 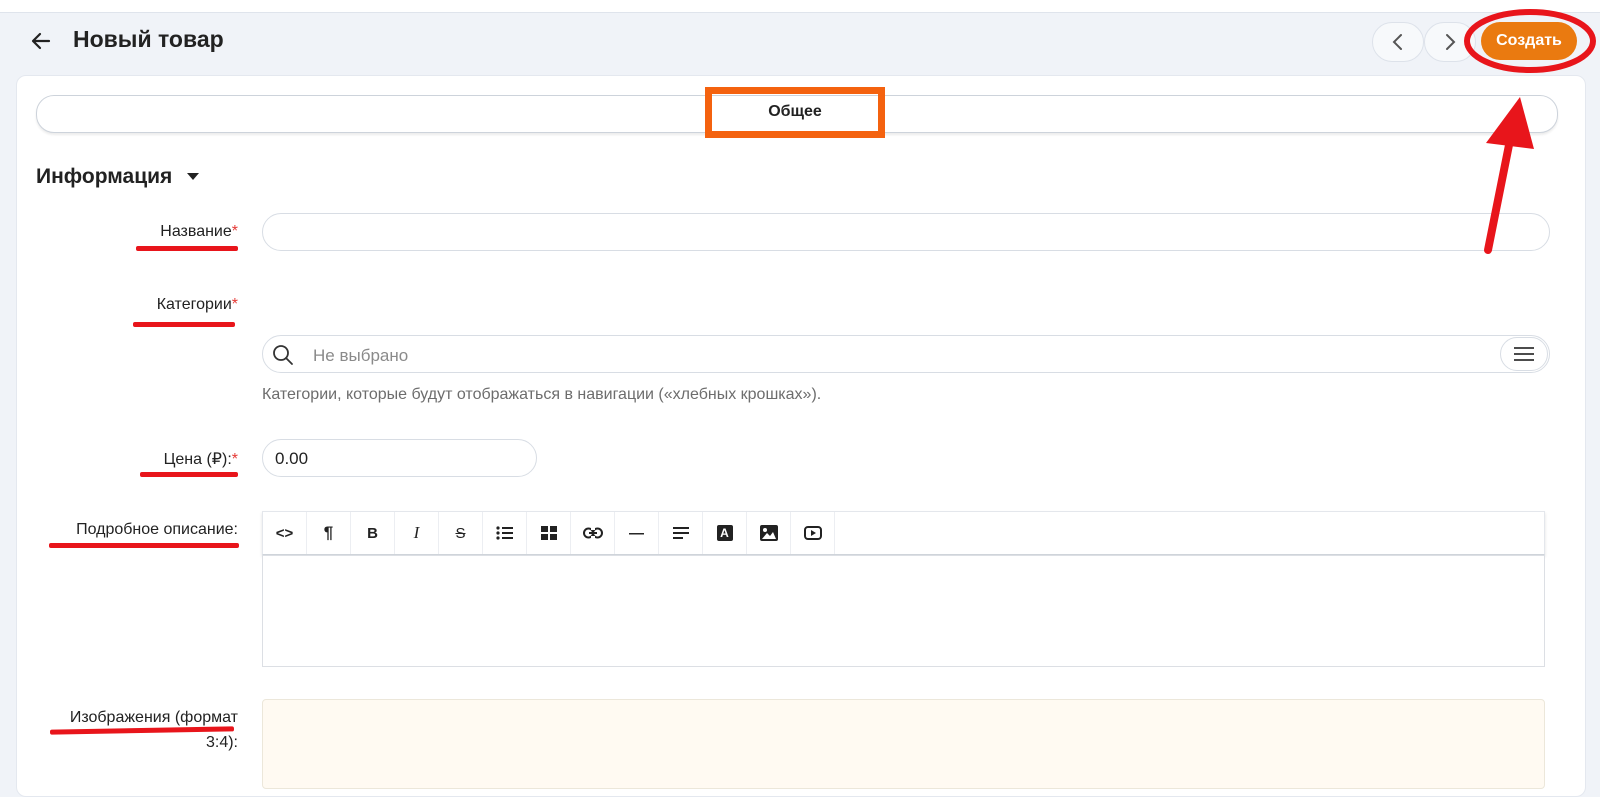 What do you see at coordinates (199, 231) in the screenshot?
I see `name-label: Название*` at bounding box center [199, 231].